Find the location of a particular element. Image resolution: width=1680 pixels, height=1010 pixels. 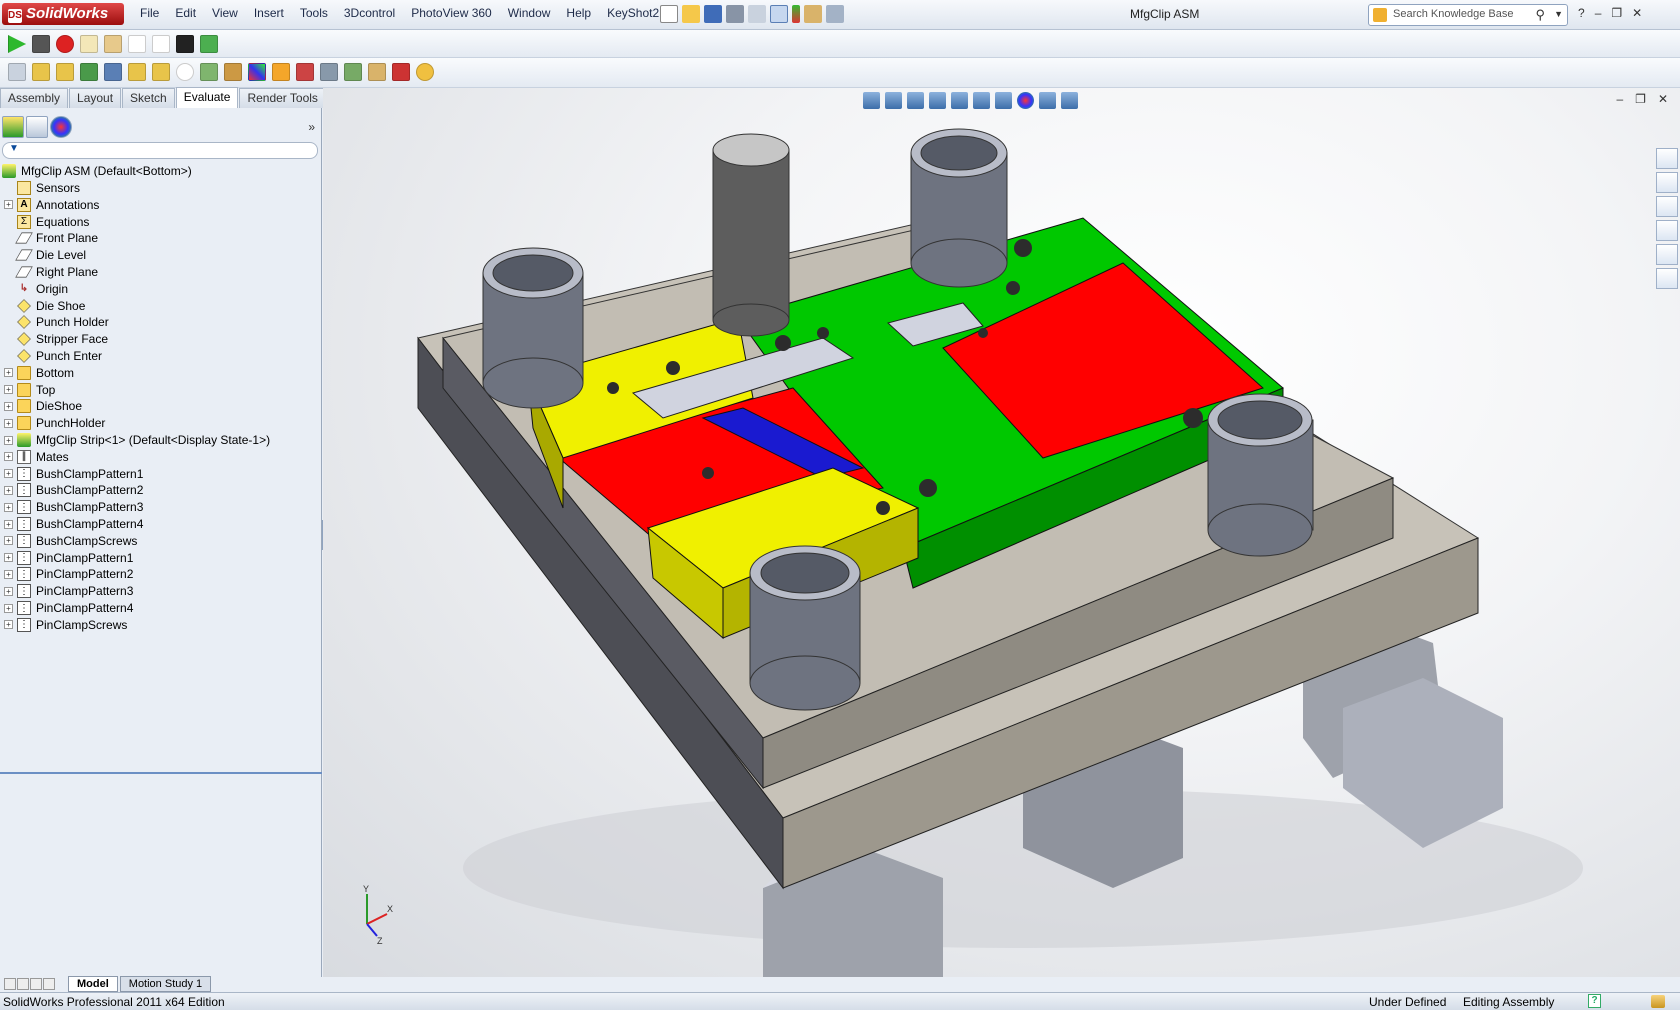

chevron-down-icon: ▼ is located at coordinates (1558, 14).